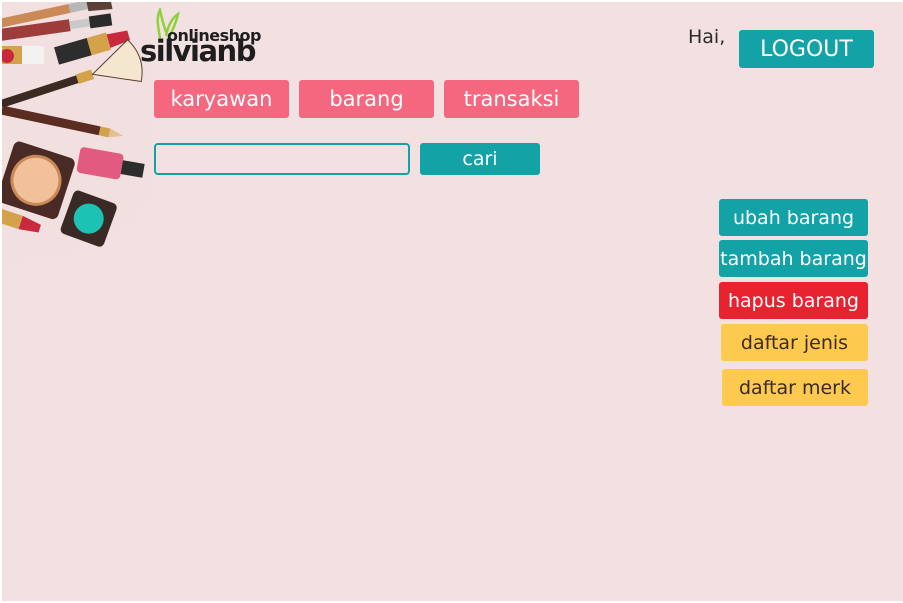  I want to click on daftar-merk-button: daftar merk, so click(795, 387).